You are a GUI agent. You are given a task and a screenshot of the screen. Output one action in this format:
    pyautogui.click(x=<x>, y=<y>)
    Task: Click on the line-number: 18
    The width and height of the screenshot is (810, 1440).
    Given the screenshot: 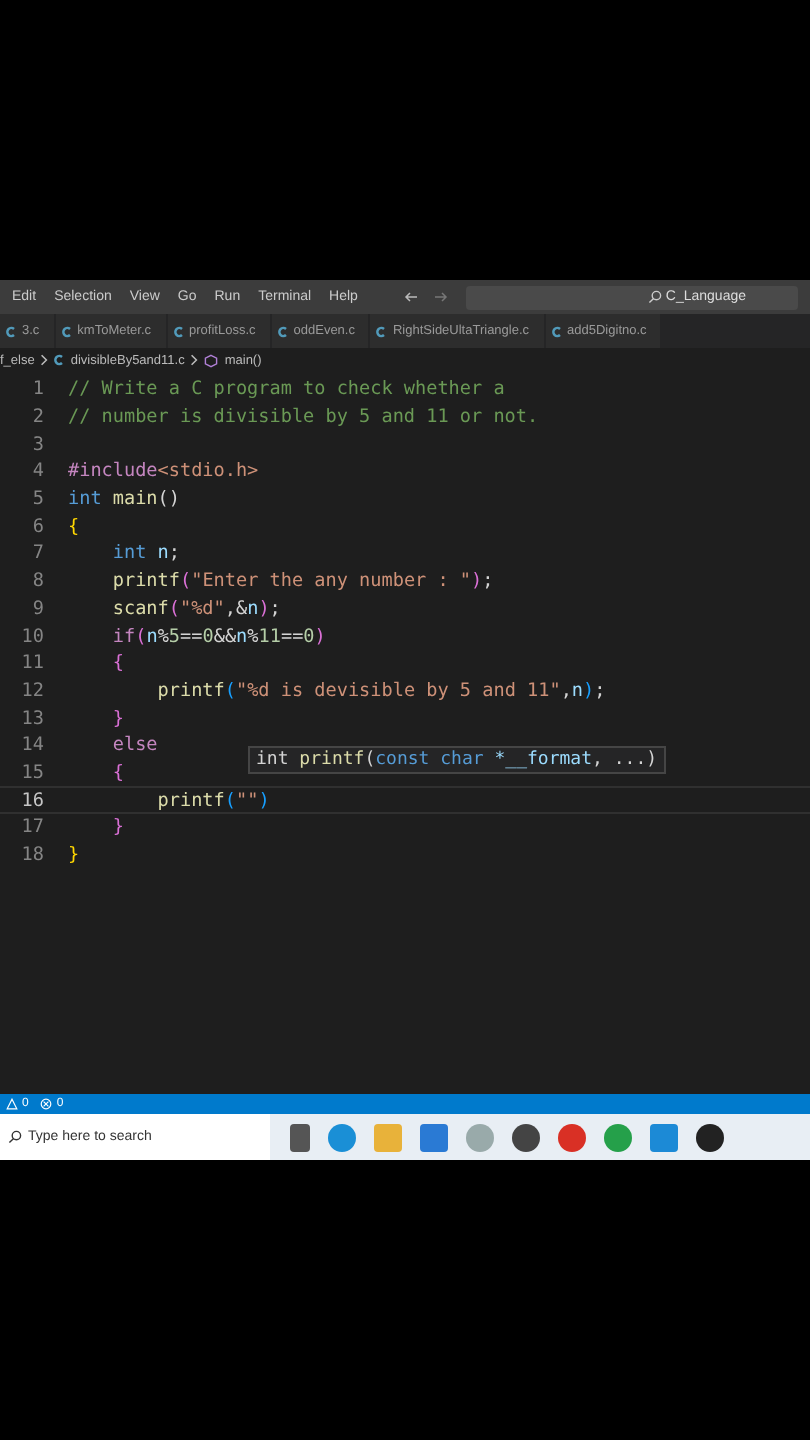 What is the action you would take?
    pyautogui.click(x=31, y=855)
    